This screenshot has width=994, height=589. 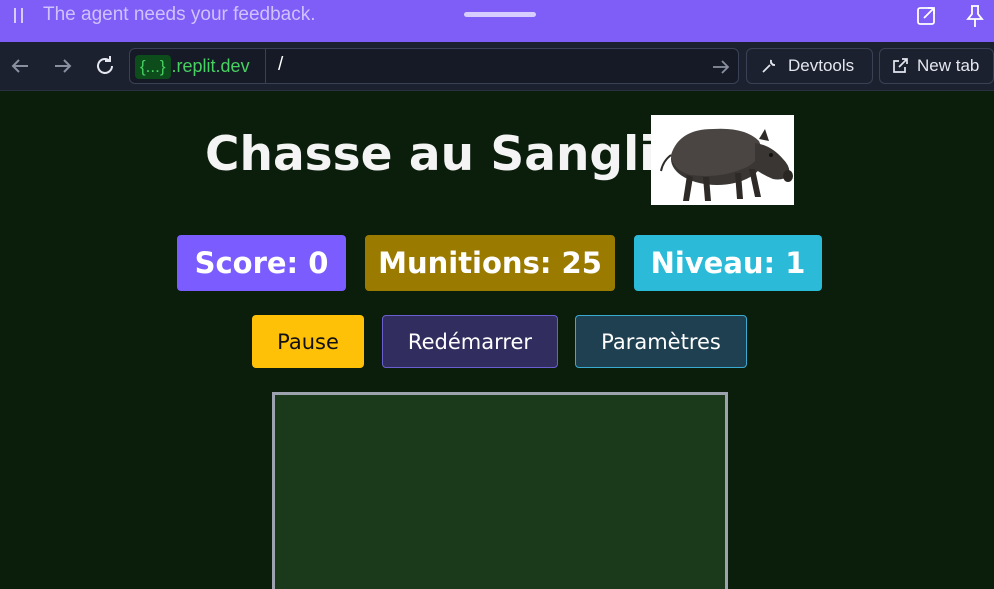 I want to click on url-bar: {...} .replit.dev /, so click(x=434, y=66).